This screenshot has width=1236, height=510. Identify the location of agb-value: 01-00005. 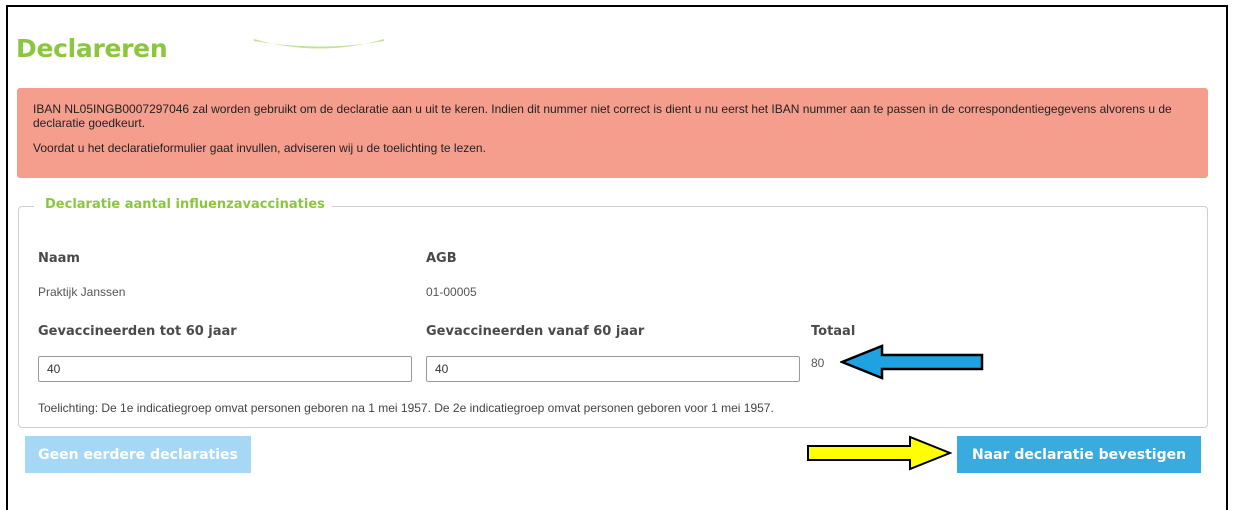
(451, 292).